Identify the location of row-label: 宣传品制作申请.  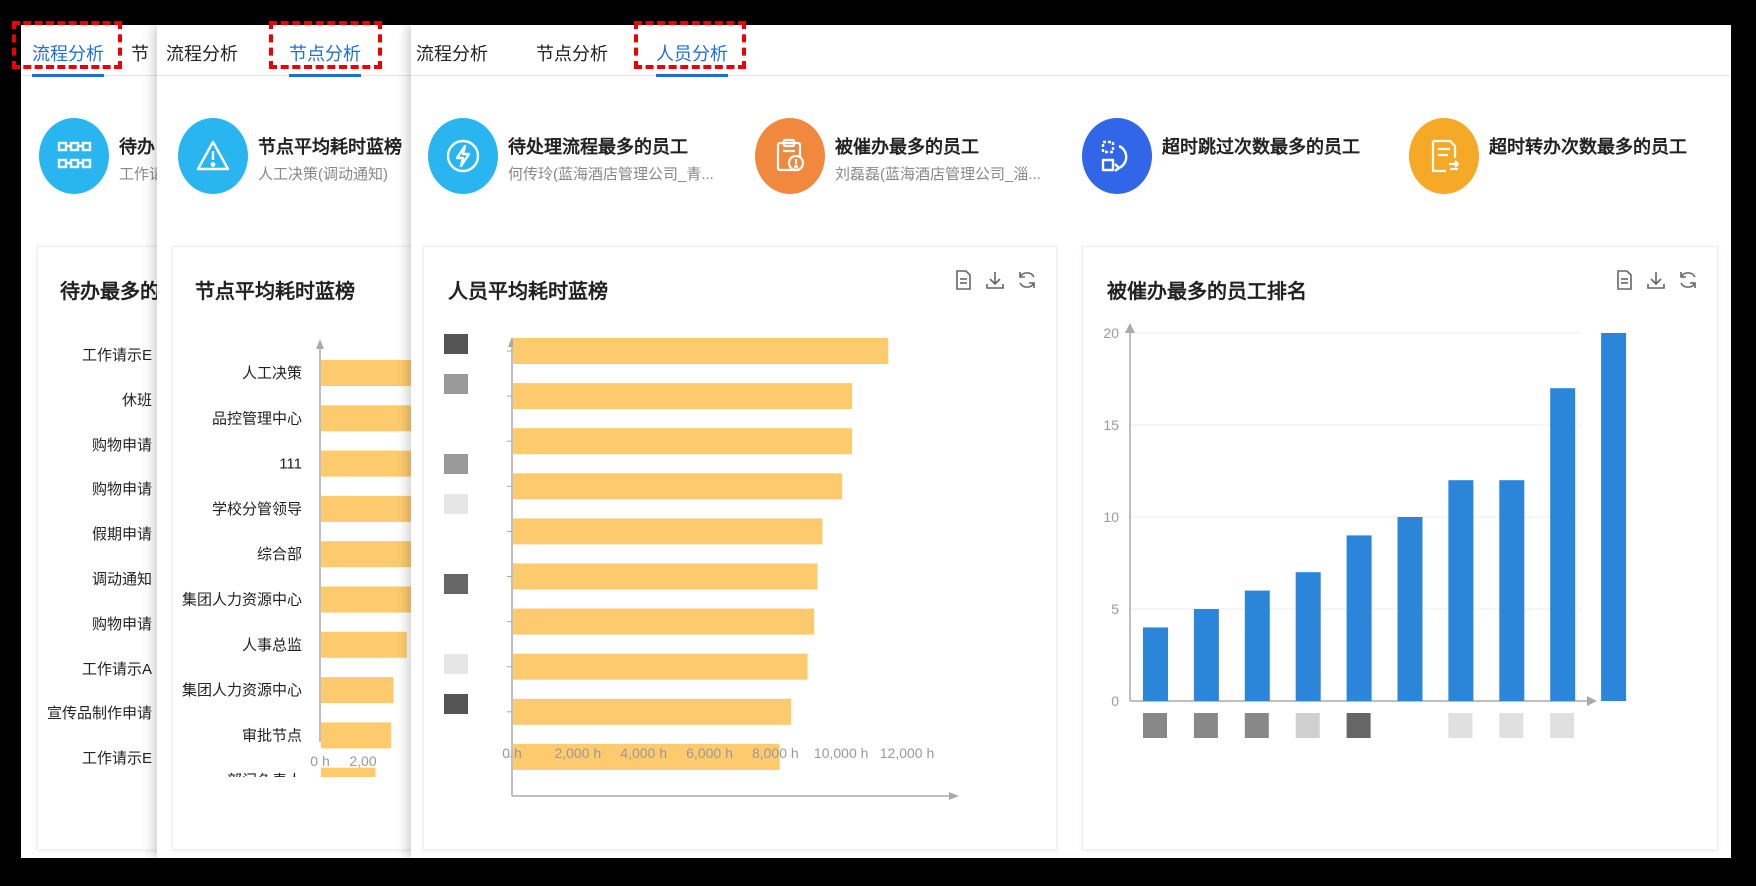
(99, 714).